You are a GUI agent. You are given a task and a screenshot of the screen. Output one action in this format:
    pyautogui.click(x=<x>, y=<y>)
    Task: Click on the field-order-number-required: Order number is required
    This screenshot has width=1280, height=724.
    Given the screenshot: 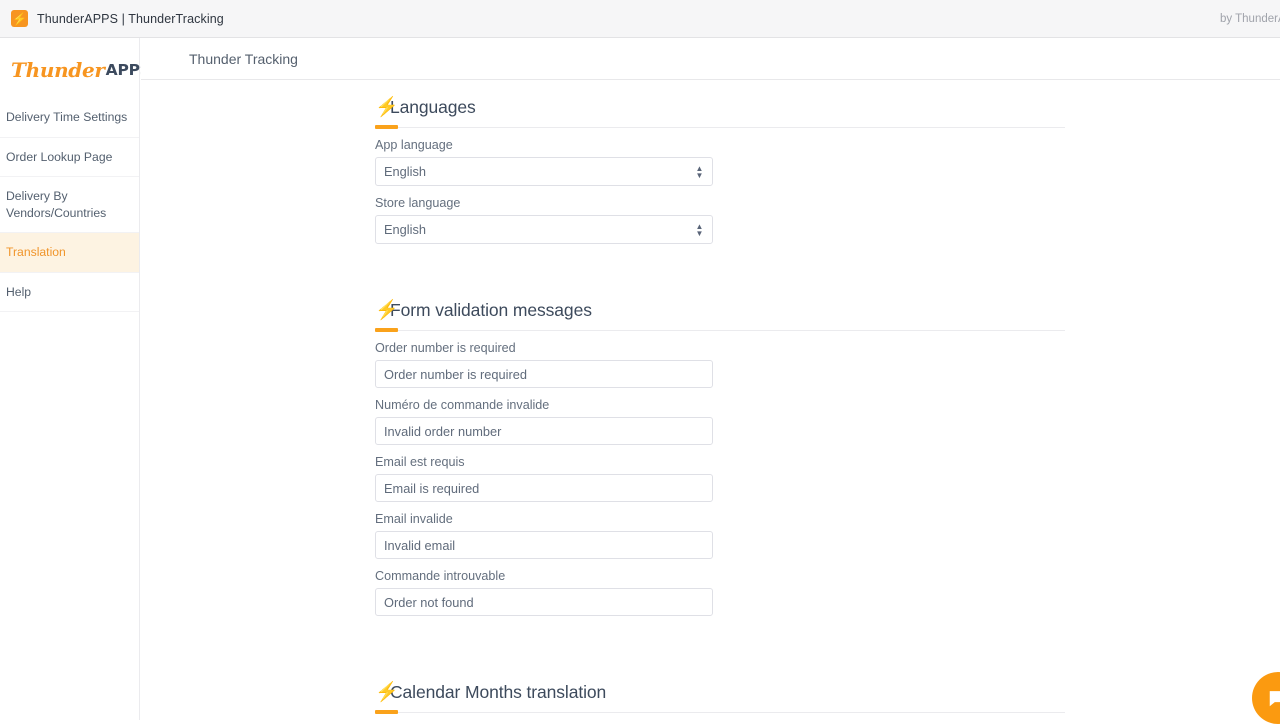 What is the action you would take?
    pyautogui.click(x=550, y=359)
    